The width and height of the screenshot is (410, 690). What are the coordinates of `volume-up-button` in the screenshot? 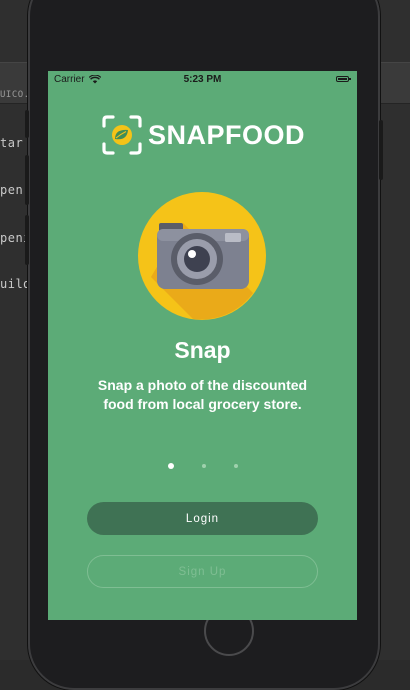 It's located at (27, 180).